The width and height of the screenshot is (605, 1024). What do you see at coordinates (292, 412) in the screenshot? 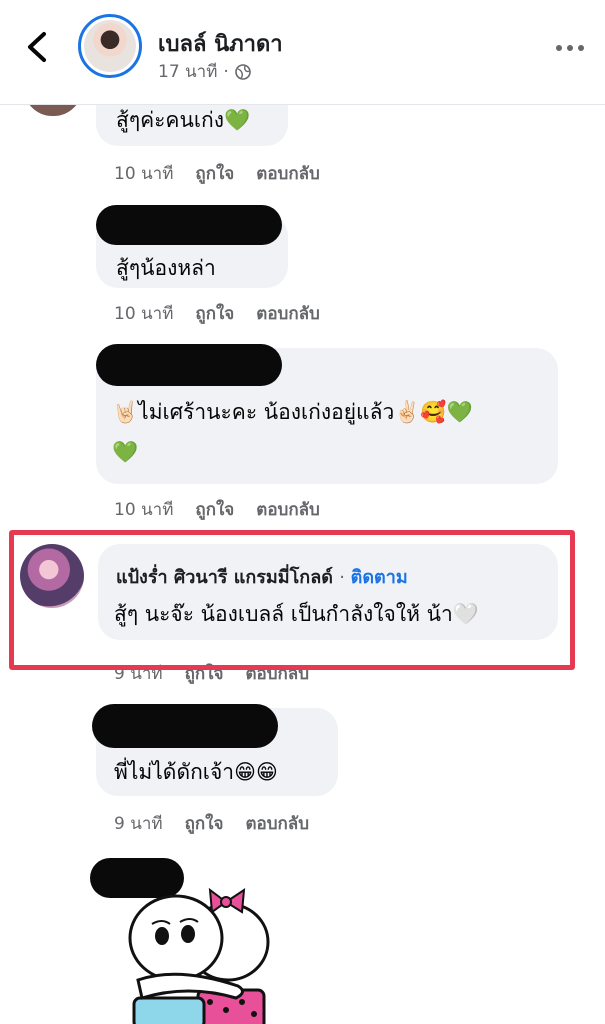
I see `comment-text: 🤘🏻ไม่เศร้านะคะ น้องเก่งอยู่แล้ว✌🏻🥰💚` at bounding box center [292, 412].